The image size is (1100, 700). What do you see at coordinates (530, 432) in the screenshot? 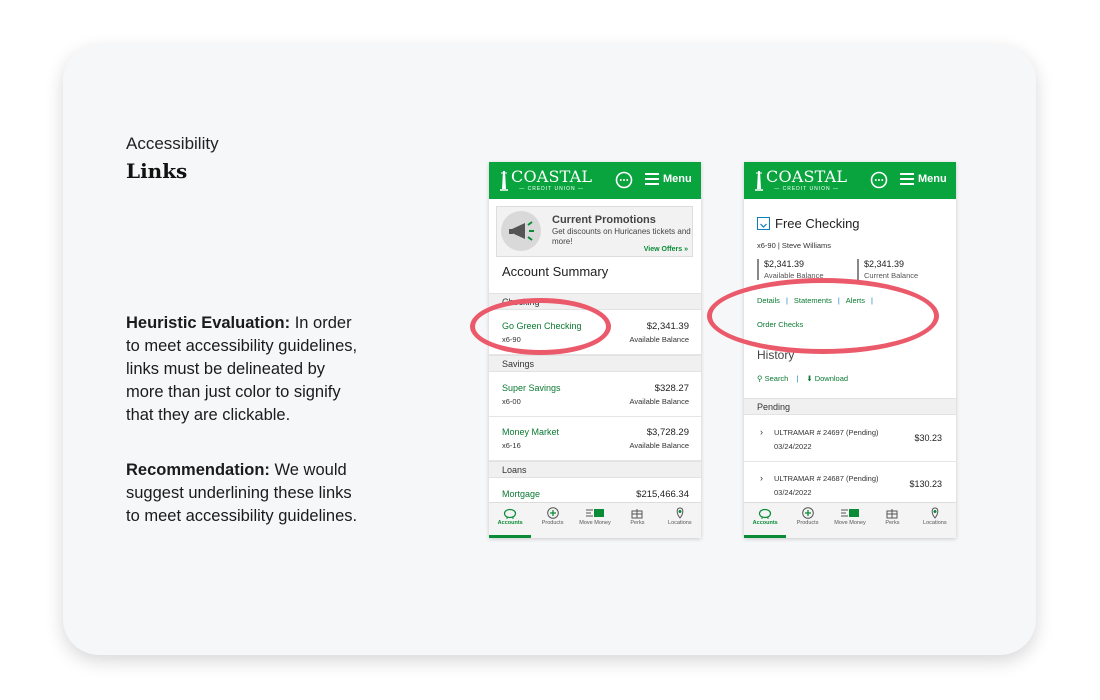
I see `account-link: Money Market` at bounding box center [530, 432].